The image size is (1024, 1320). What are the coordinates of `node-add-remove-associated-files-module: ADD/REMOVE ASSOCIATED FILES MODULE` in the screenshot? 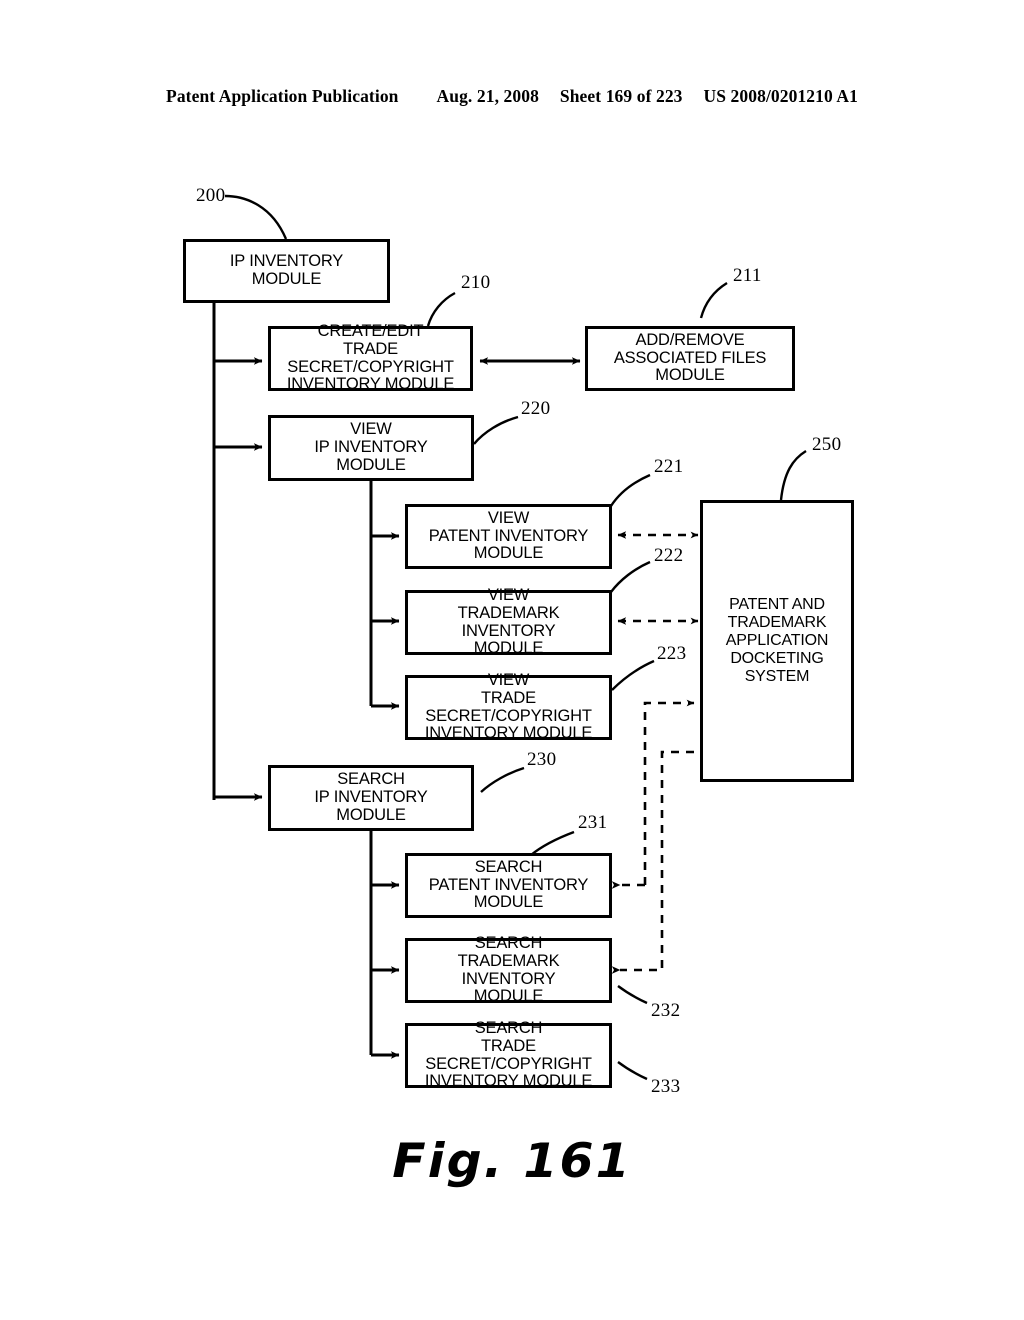 It's located at (690, 358).